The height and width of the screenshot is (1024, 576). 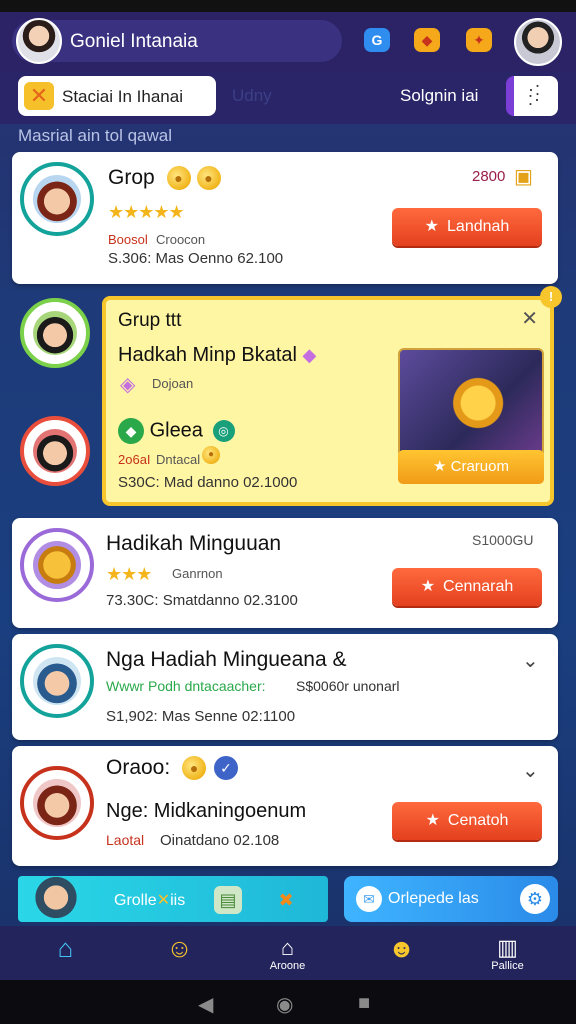 I want to click on claim-gift-button: ★ Craruom, so click(x=471, y=467).